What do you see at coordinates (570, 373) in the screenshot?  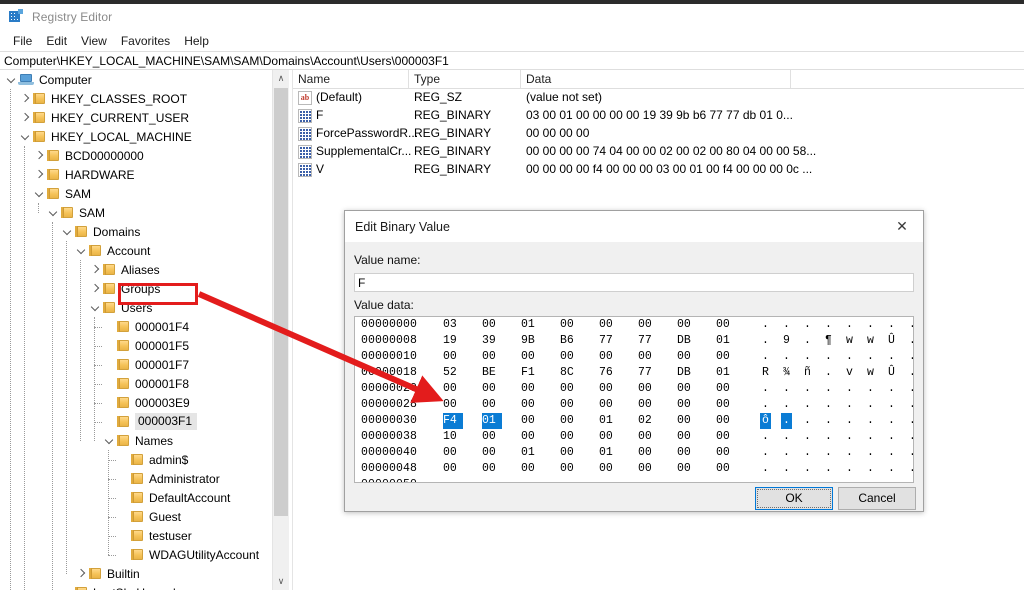 I see `hex-byte: 8C` at bounding box center [570, 373].